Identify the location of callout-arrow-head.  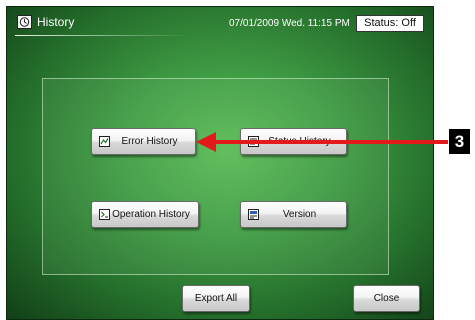
(206, 142).